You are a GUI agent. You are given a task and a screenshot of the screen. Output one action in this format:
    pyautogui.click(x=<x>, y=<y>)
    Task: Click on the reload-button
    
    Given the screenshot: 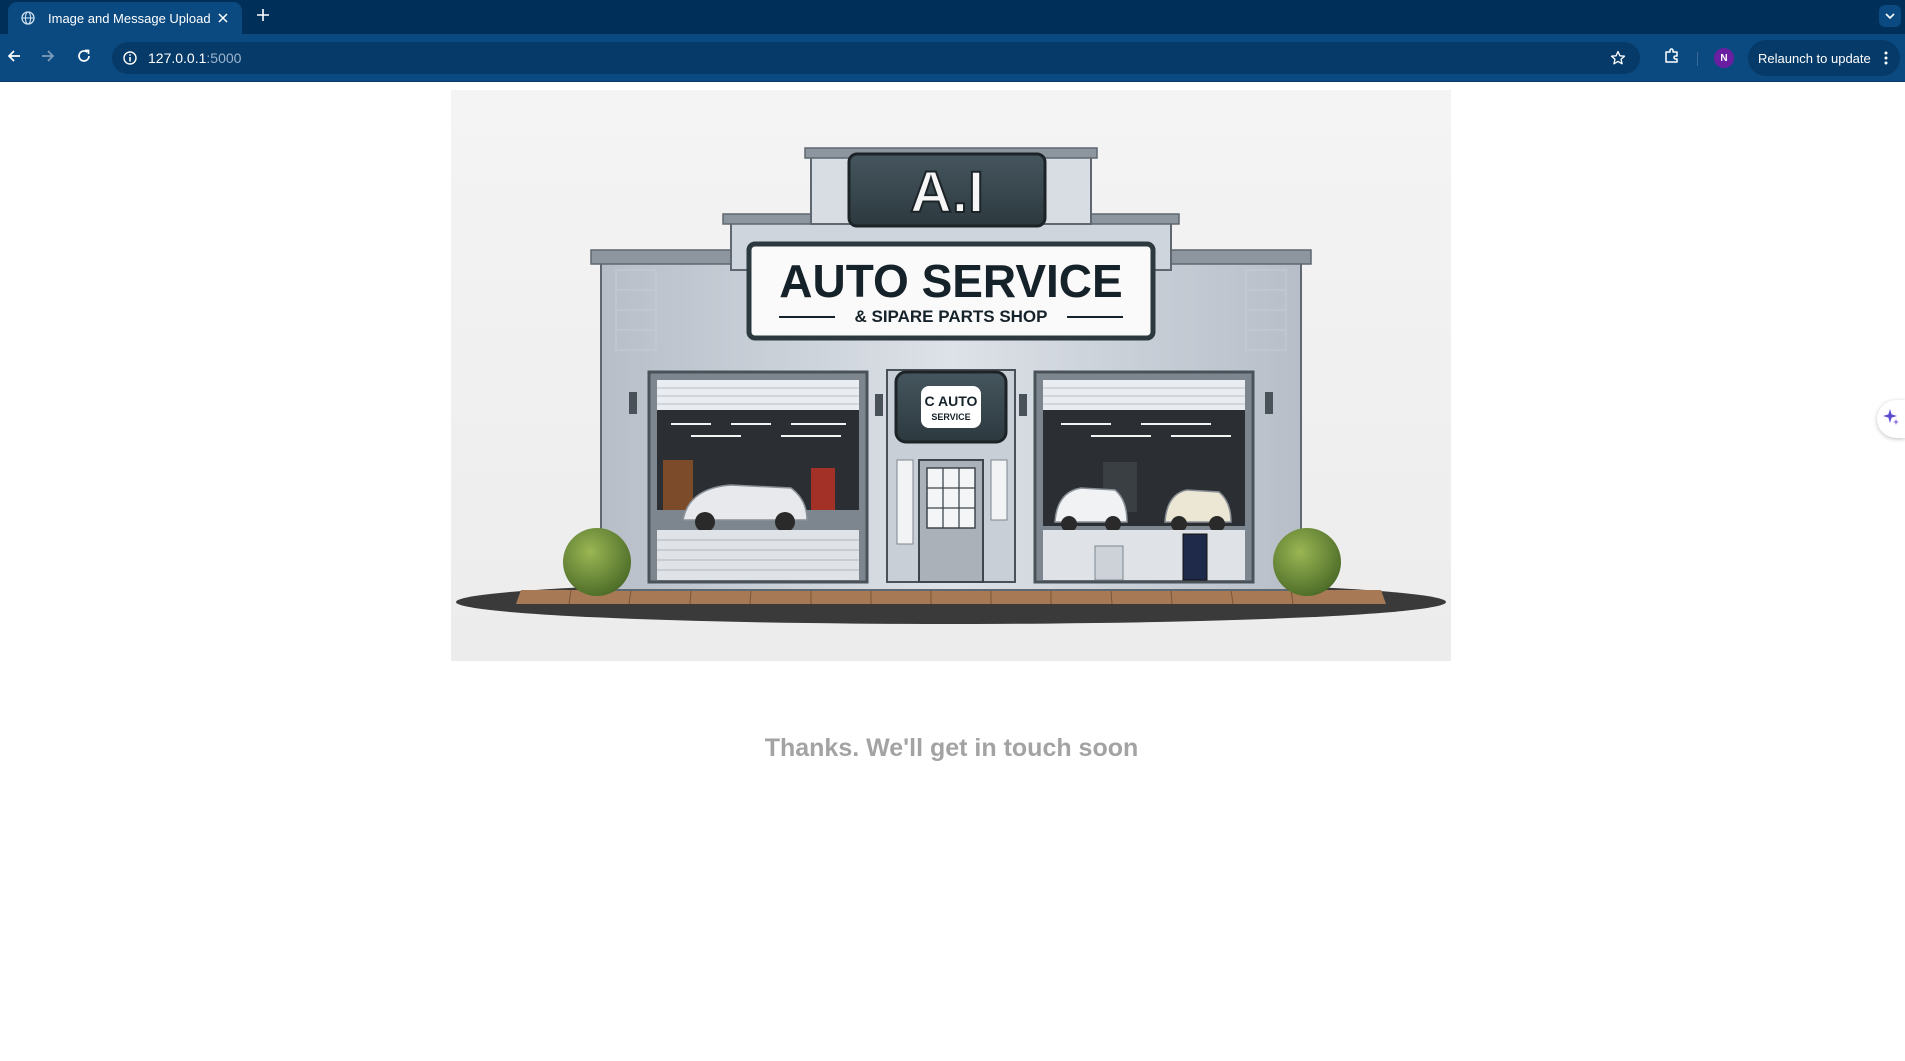 What is the action you would take?
    pyautogui.click(x=84, y=58)
    